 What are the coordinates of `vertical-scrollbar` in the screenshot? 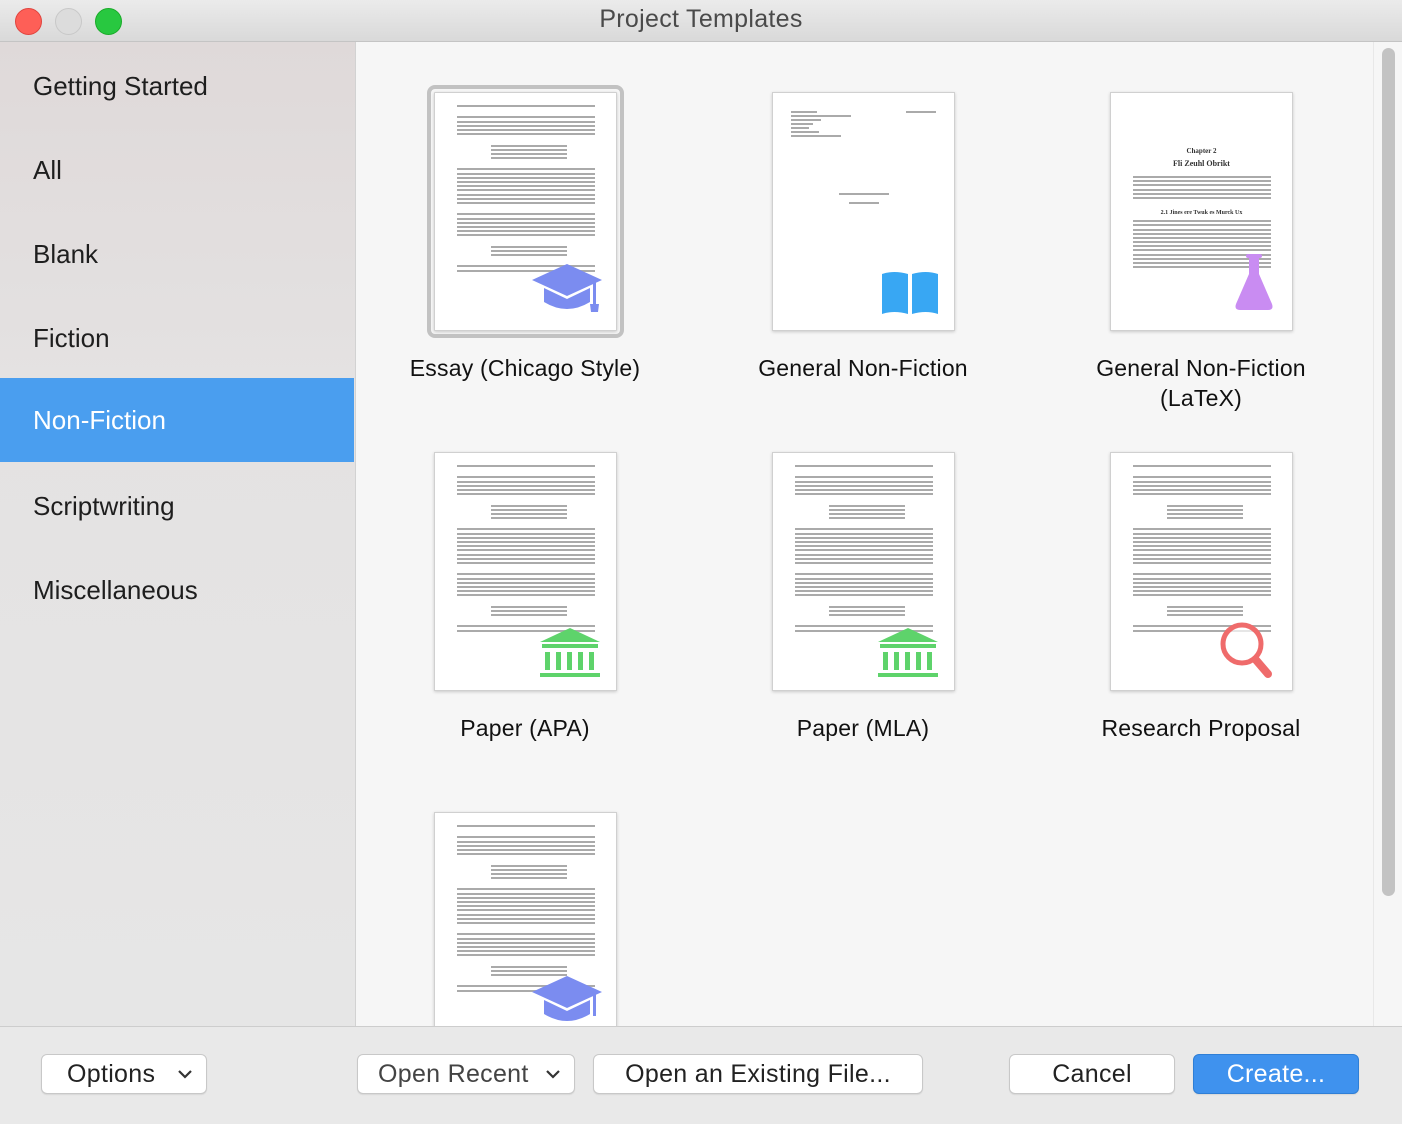 It's located at (1387, 534).